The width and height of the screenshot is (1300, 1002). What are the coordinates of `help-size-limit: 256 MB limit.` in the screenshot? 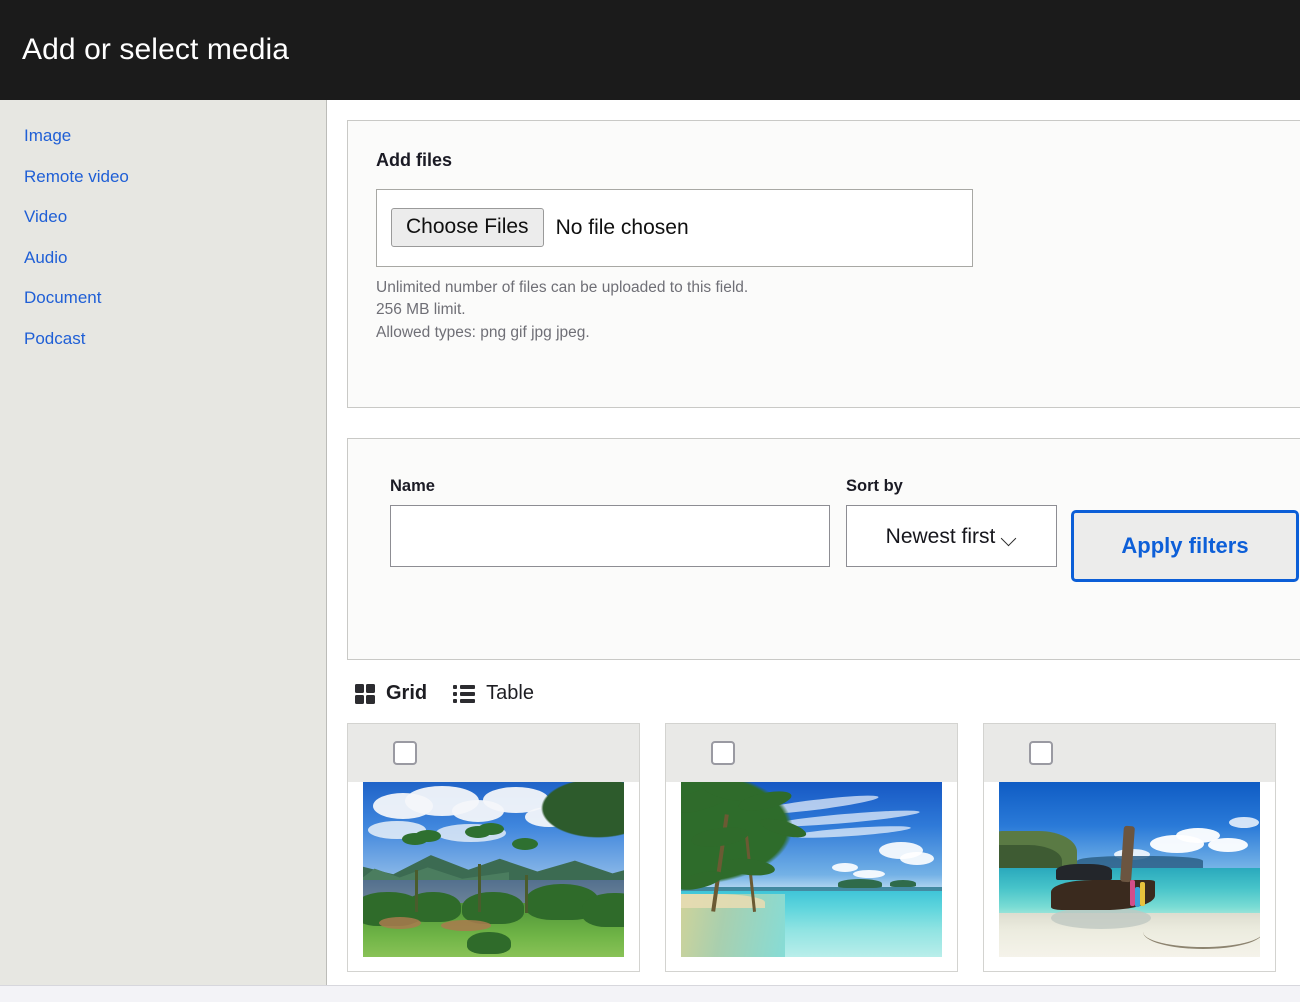 It's located at (421, 310).